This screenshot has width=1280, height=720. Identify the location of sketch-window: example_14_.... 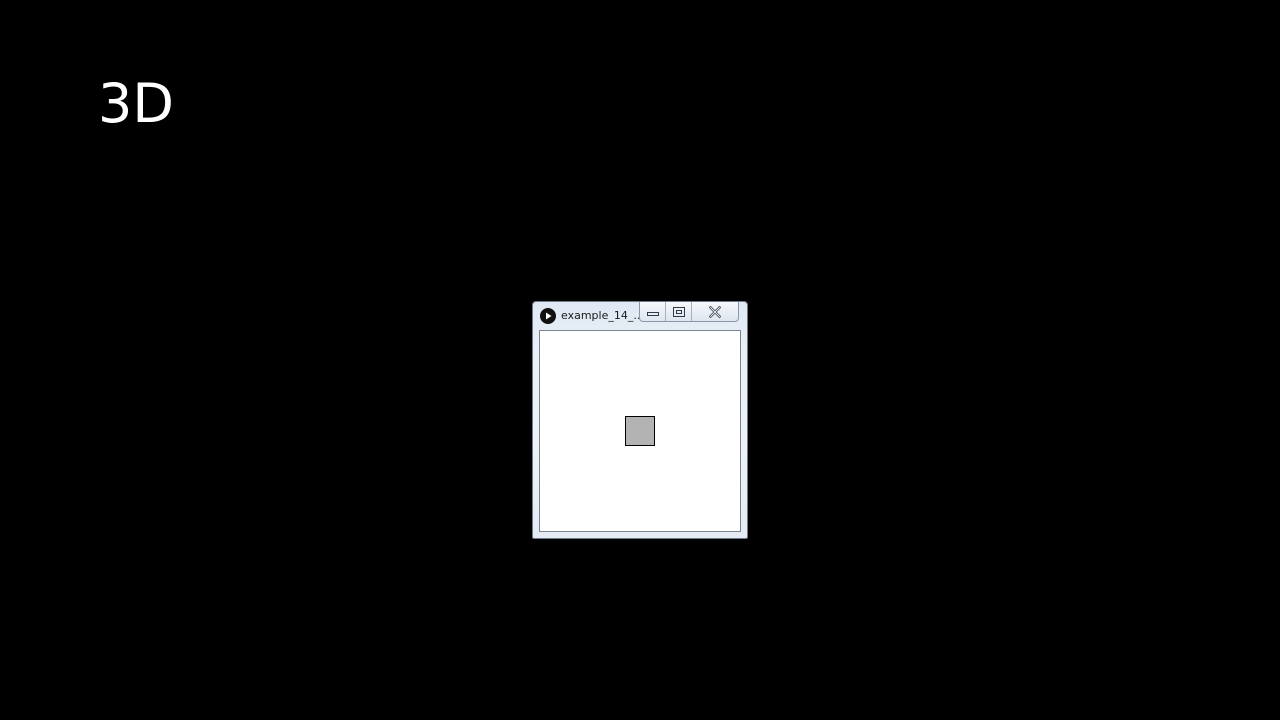
(640, 420).